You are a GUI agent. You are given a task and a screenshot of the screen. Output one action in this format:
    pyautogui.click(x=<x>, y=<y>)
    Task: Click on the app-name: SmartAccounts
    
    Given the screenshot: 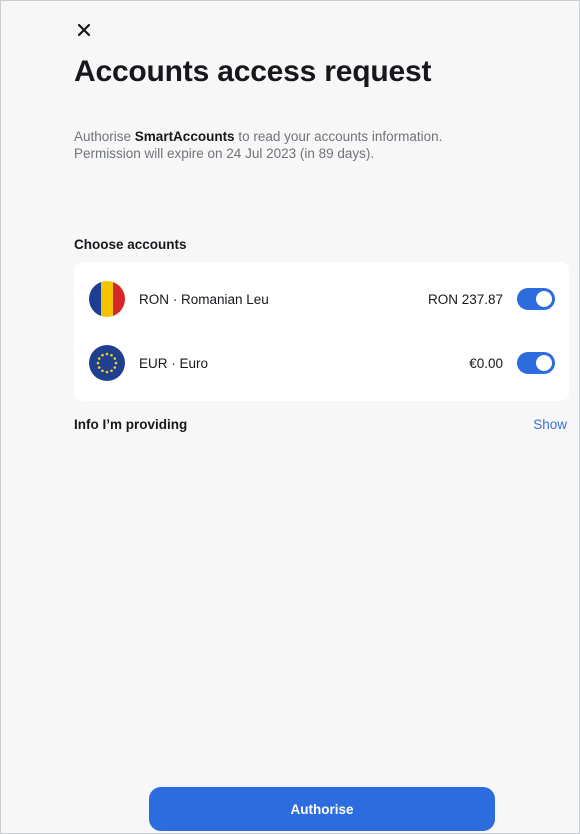 What is the action you would take?
    pyautogui.click(x=184, y=136)
    